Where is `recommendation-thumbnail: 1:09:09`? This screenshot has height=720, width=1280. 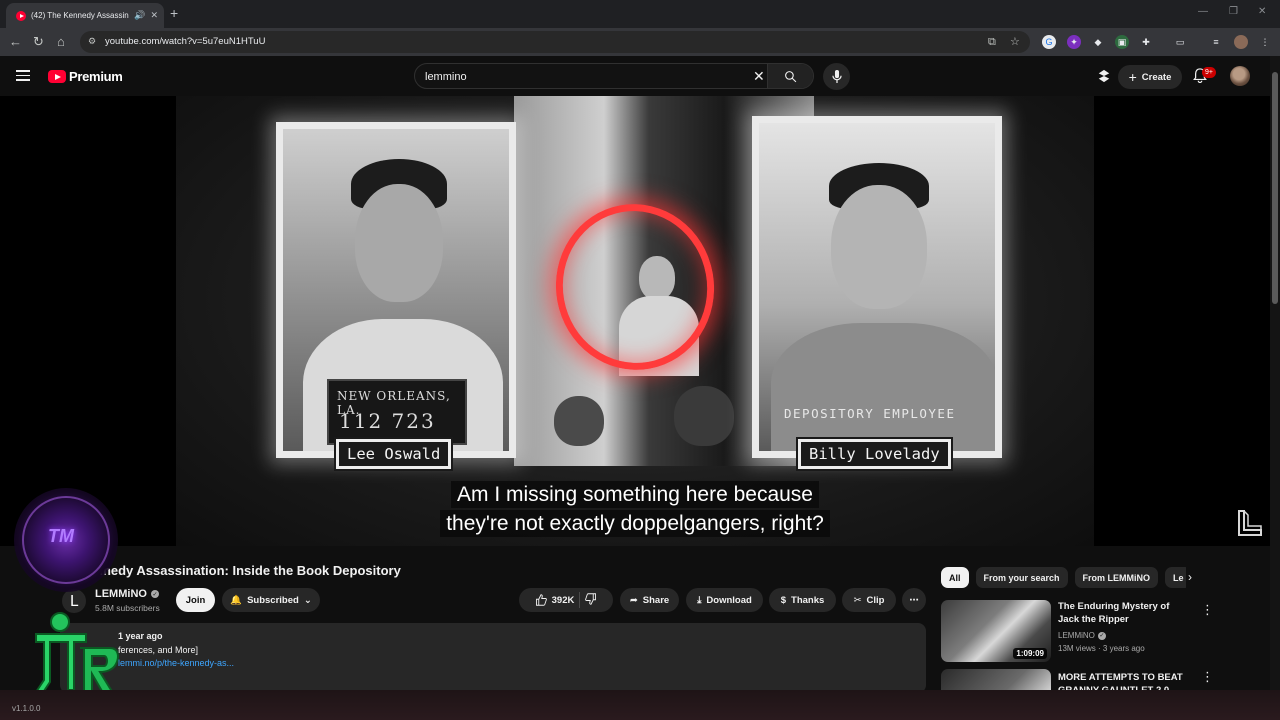
recommendation-thumbnail: 1:09:09 is located at coordinates (996, 631).